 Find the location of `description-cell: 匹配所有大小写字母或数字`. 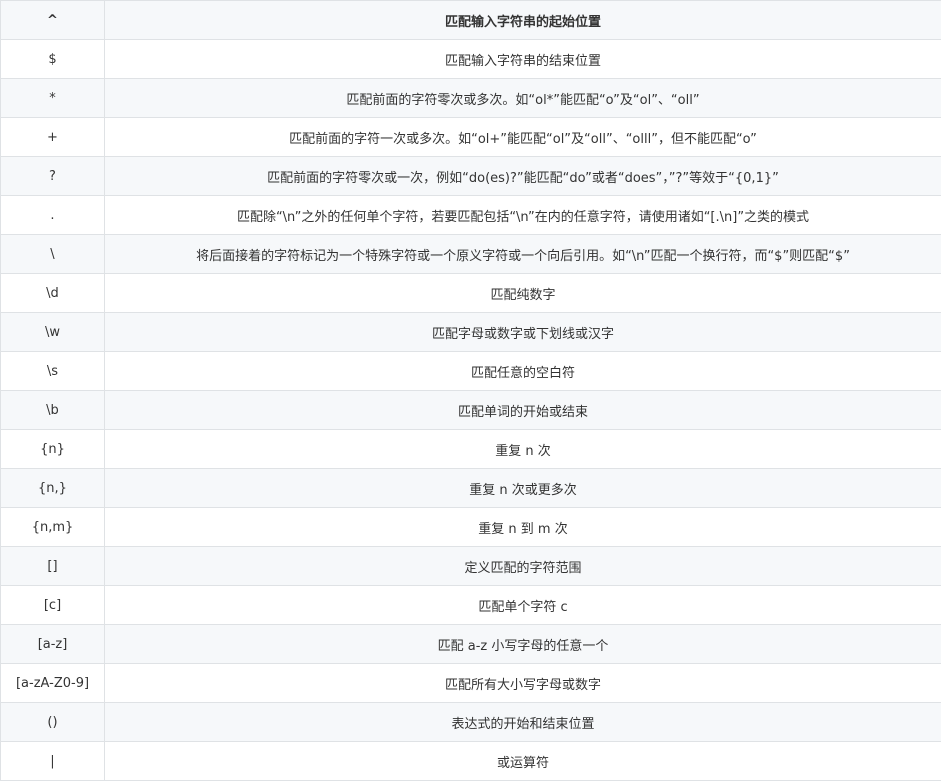

description-cell: 匹配所有大小写字母或数字 is located at coordinates (523, 683).